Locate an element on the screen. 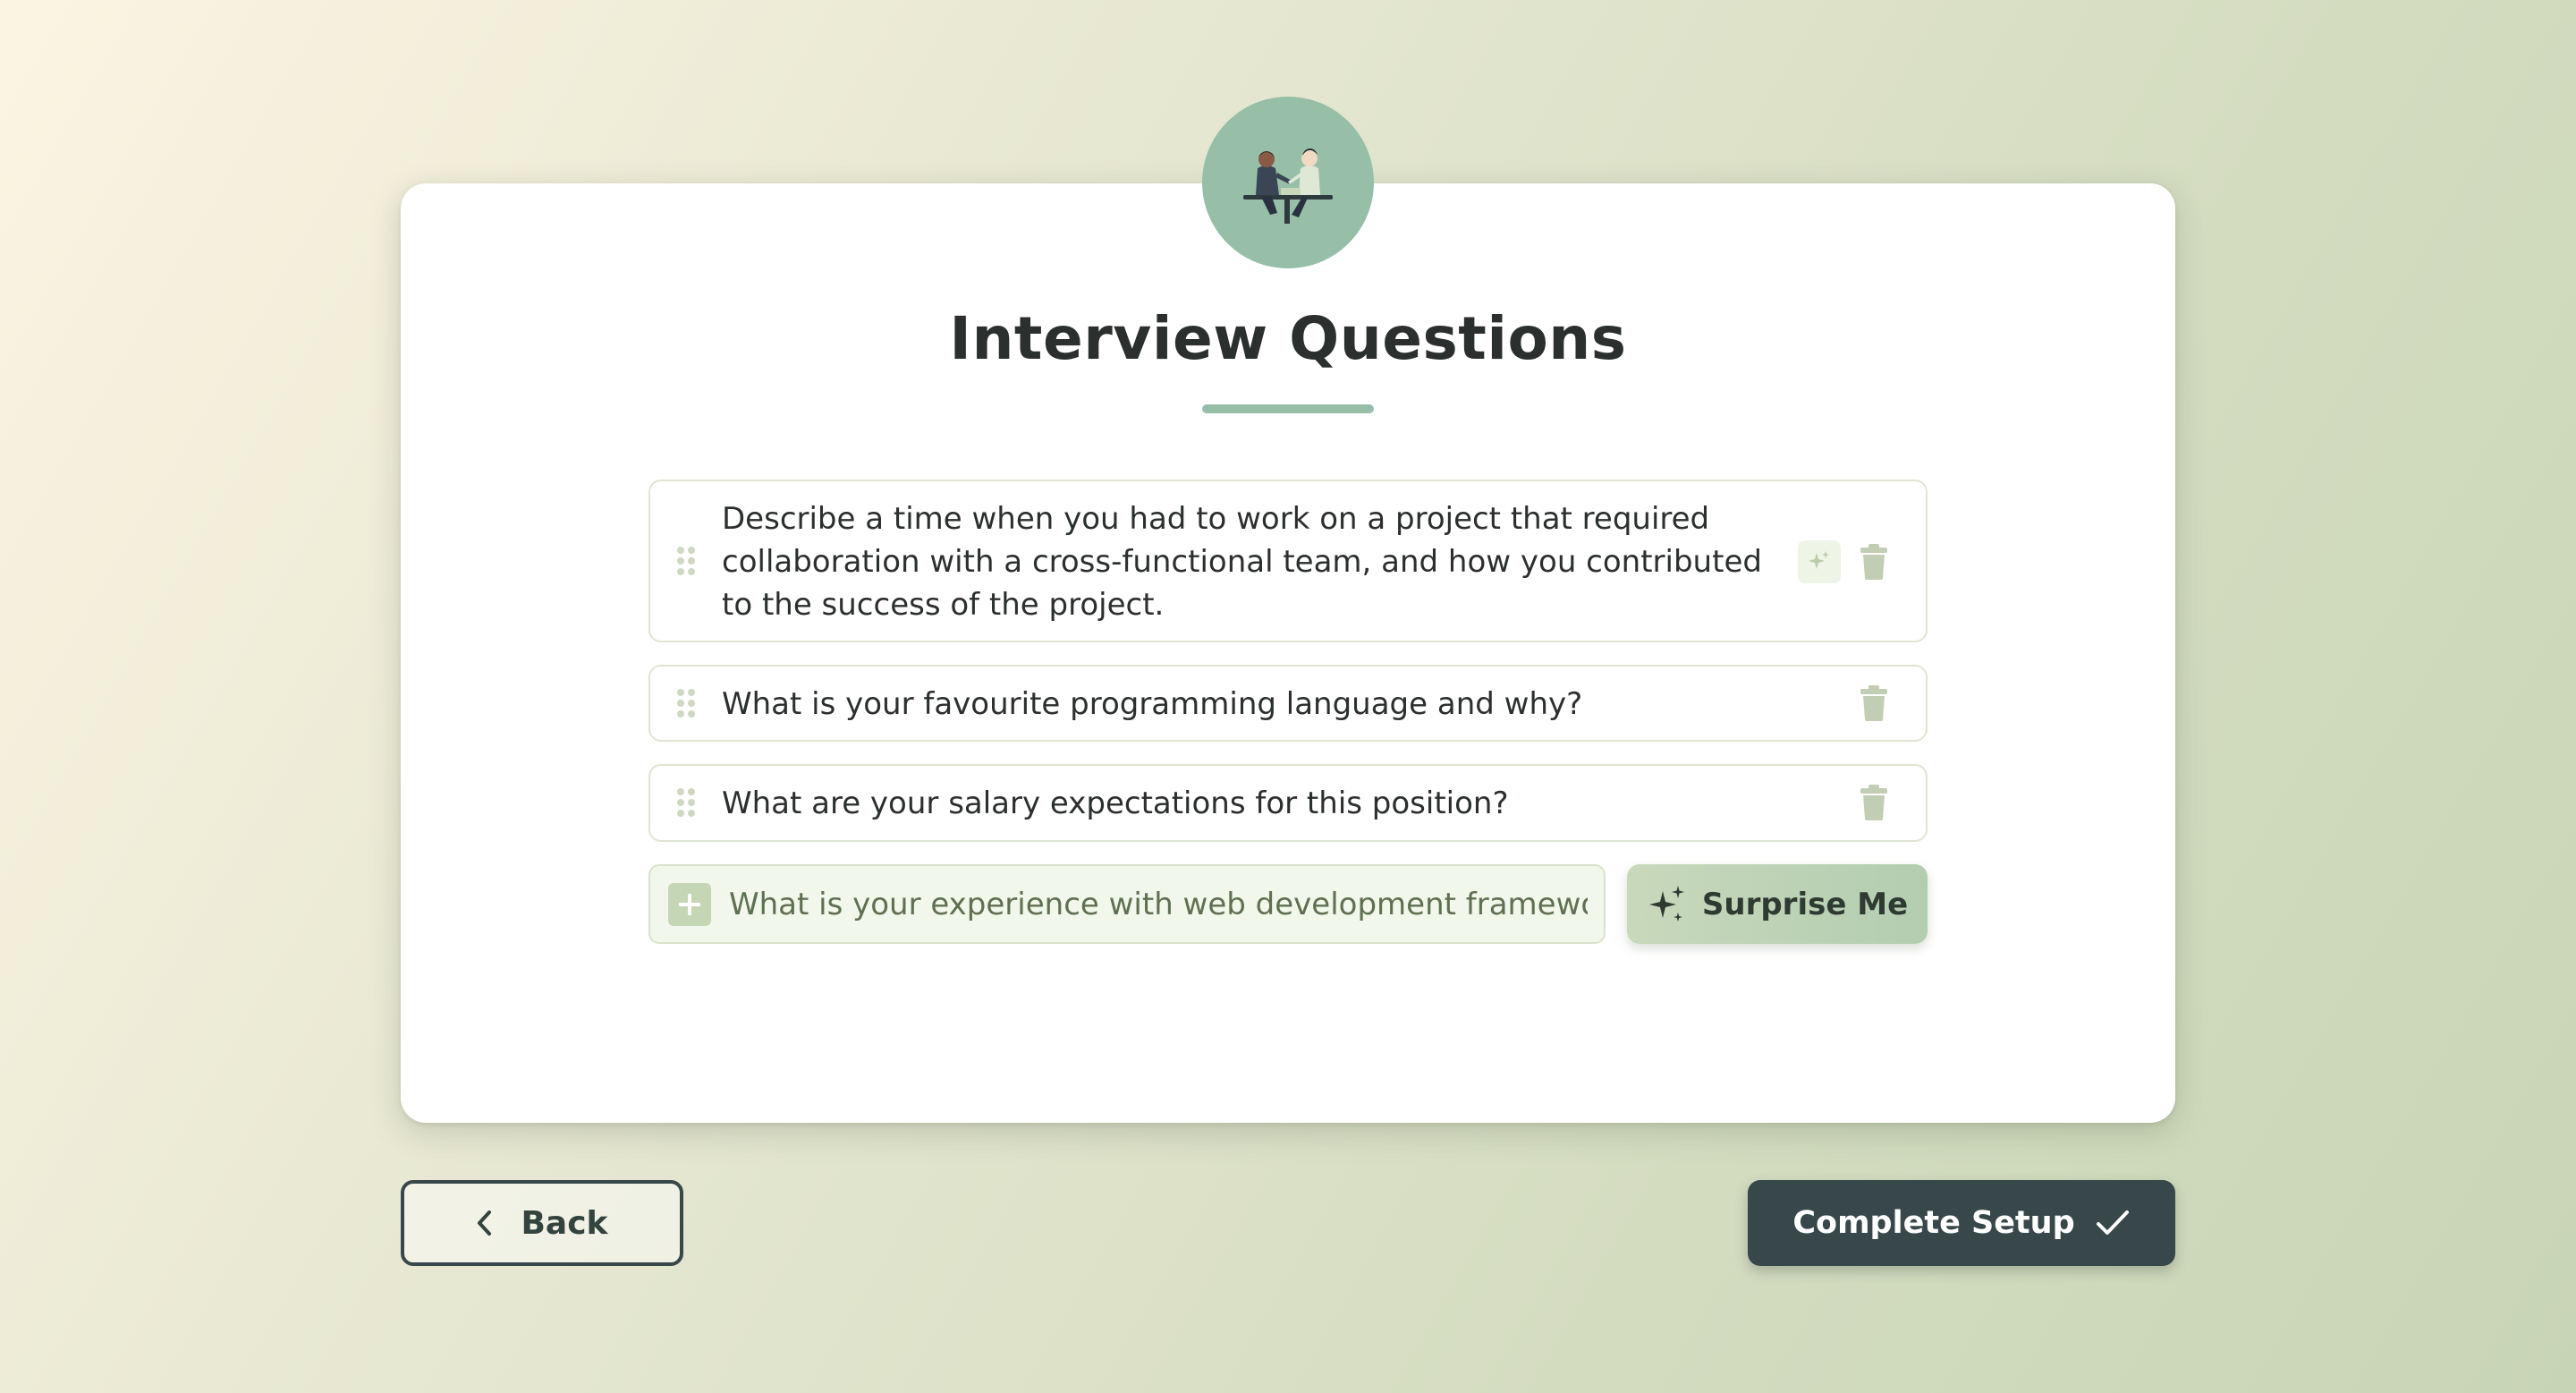  chevron-left-icon is located at coordinates (485, 1223).